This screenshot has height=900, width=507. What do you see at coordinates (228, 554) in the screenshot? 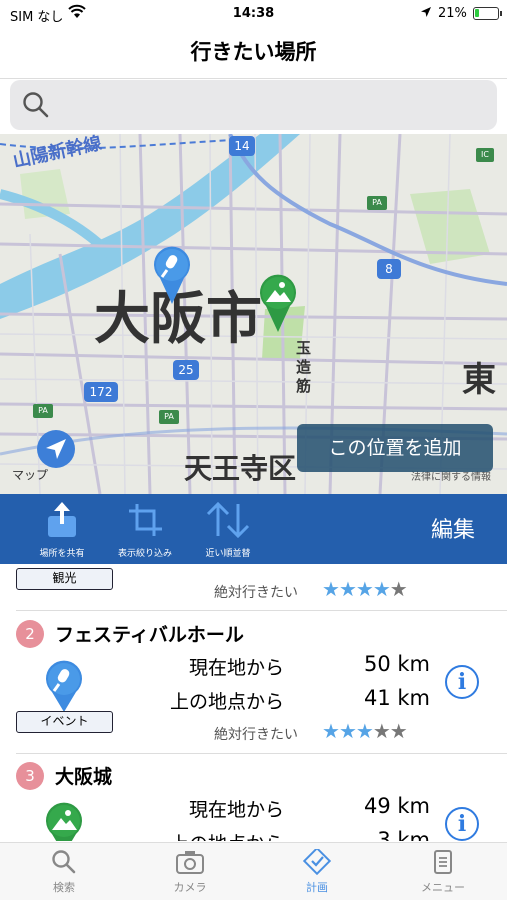
I see `sort-label: 近い順並替` at bounding box center [228, 554].